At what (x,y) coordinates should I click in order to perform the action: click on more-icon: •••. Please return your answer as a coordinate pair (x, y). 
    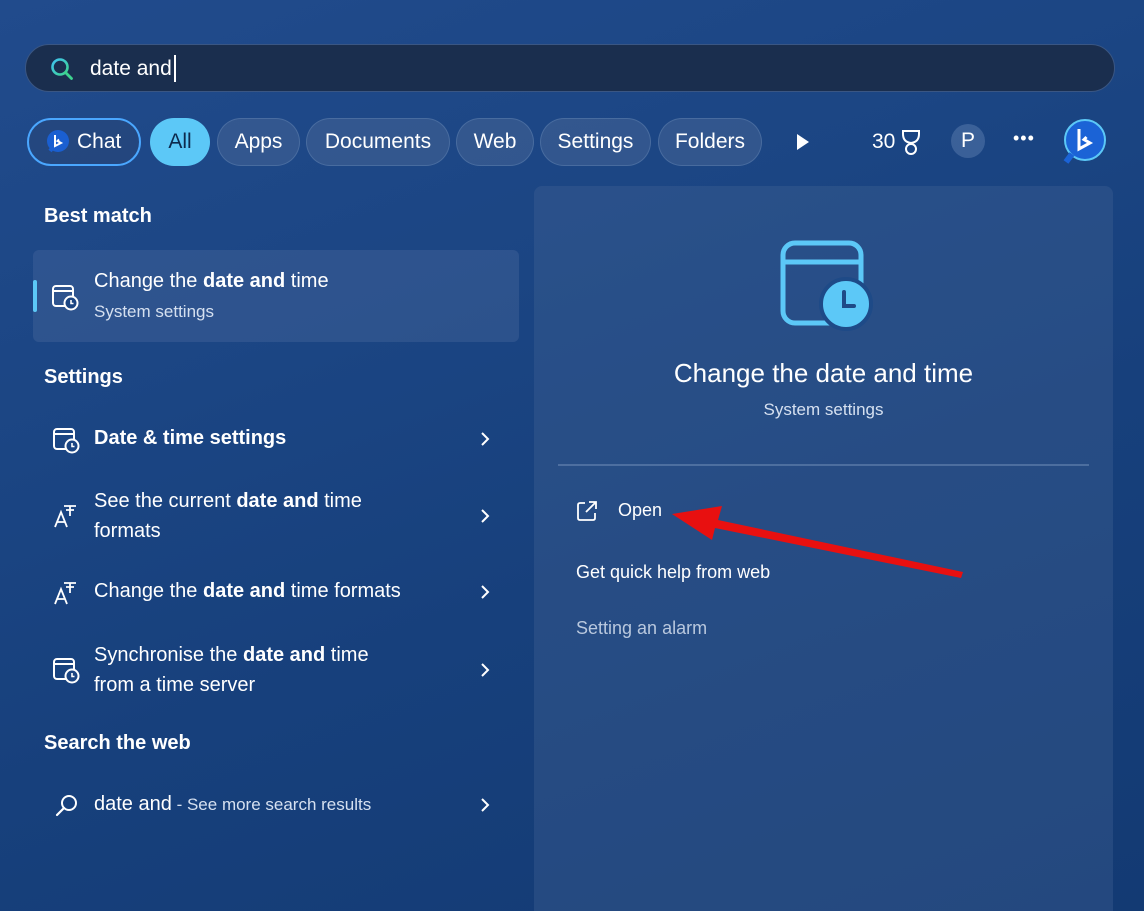
    Looking at the image, I should click on (1024, 138).